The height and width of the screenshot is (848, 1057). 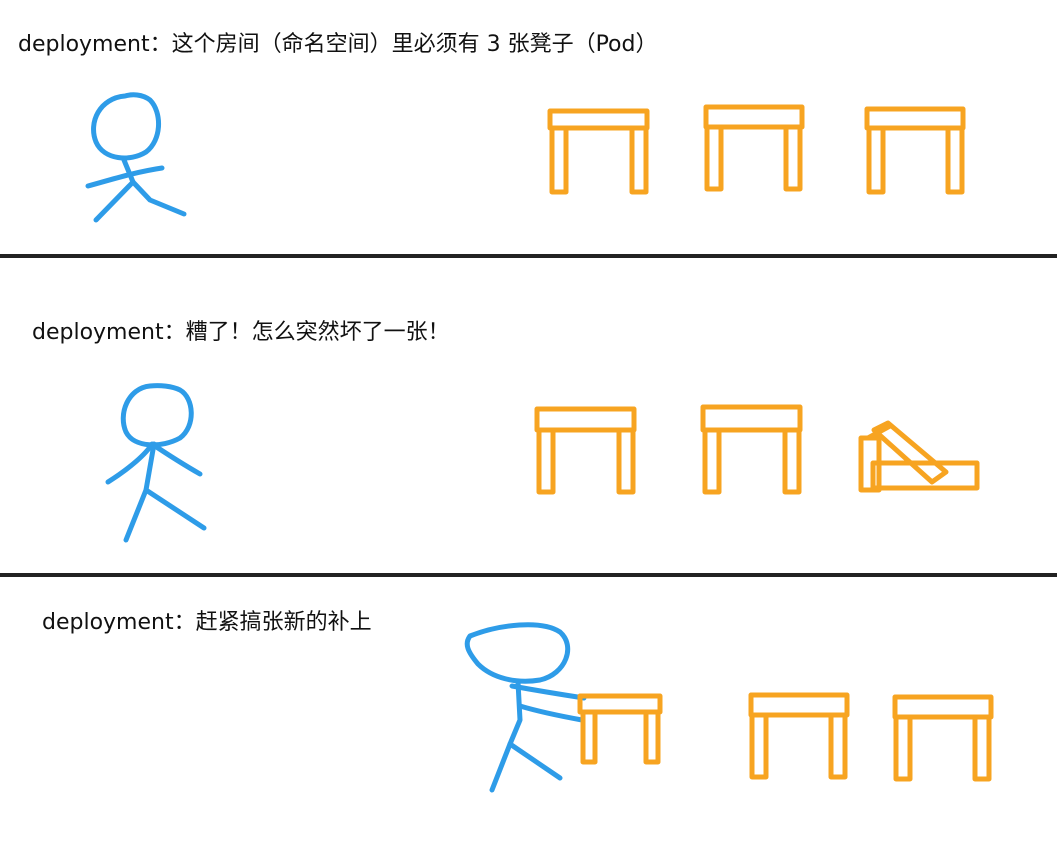 I want to click on stool-panel-1-c, so click(x=915, y=150).